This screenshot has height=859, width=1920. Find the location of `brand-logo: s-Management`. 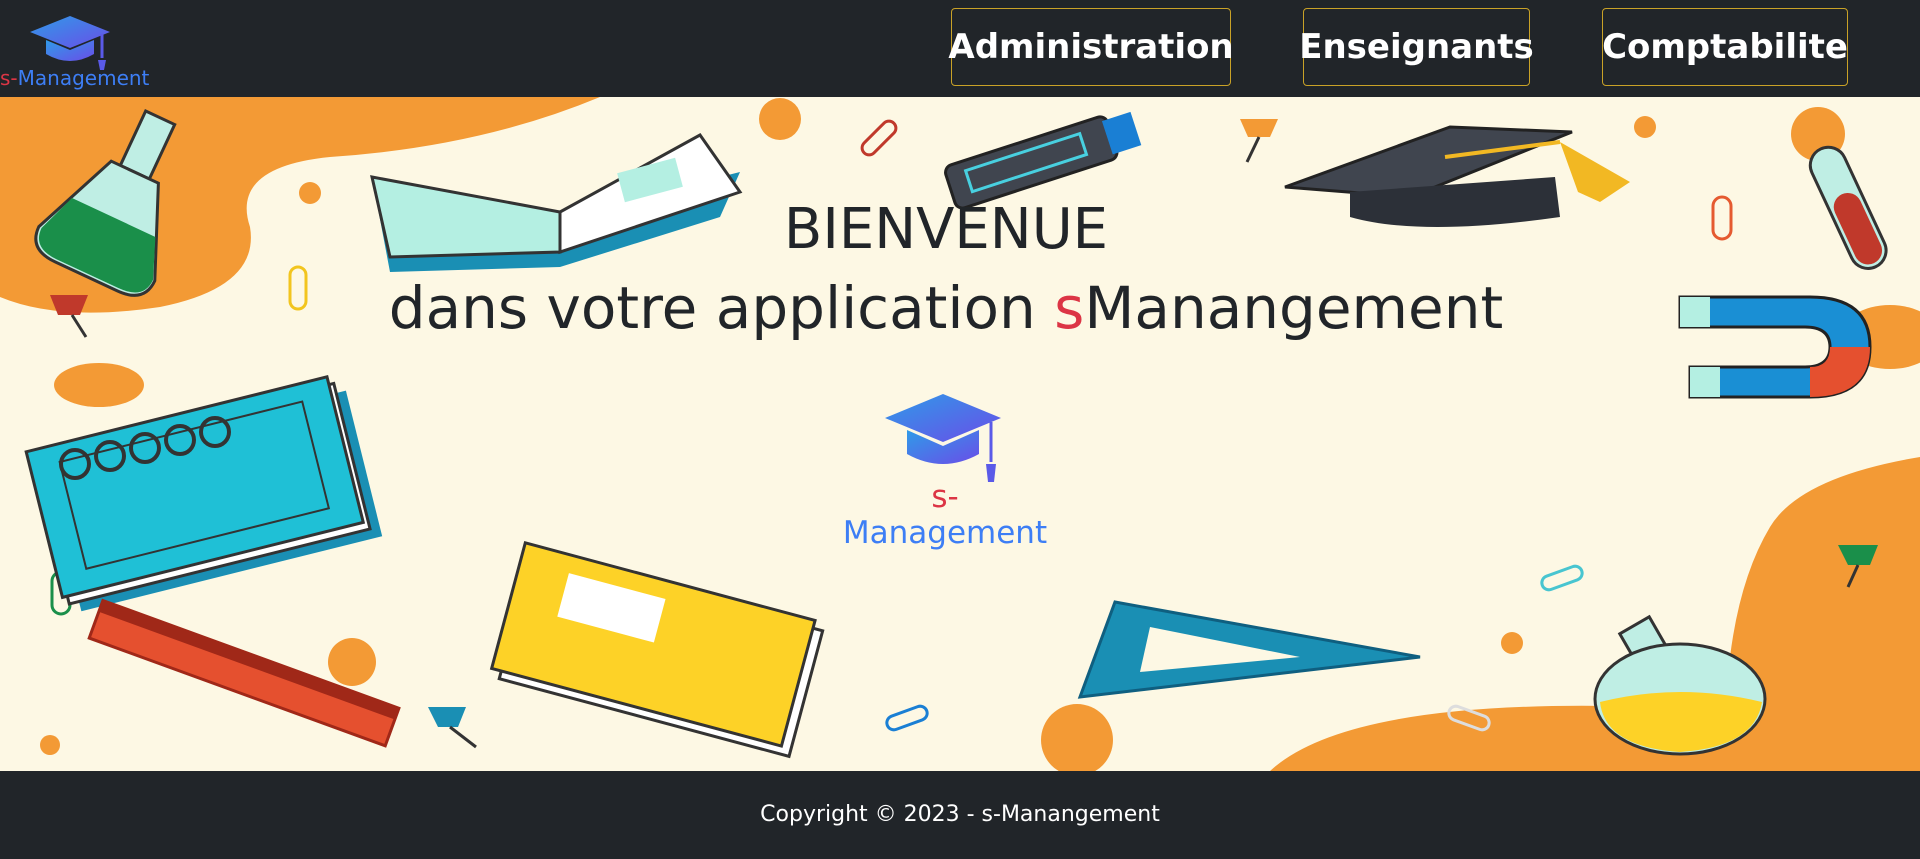

brand-logo: s-Management is located at coordinates (75, 53).